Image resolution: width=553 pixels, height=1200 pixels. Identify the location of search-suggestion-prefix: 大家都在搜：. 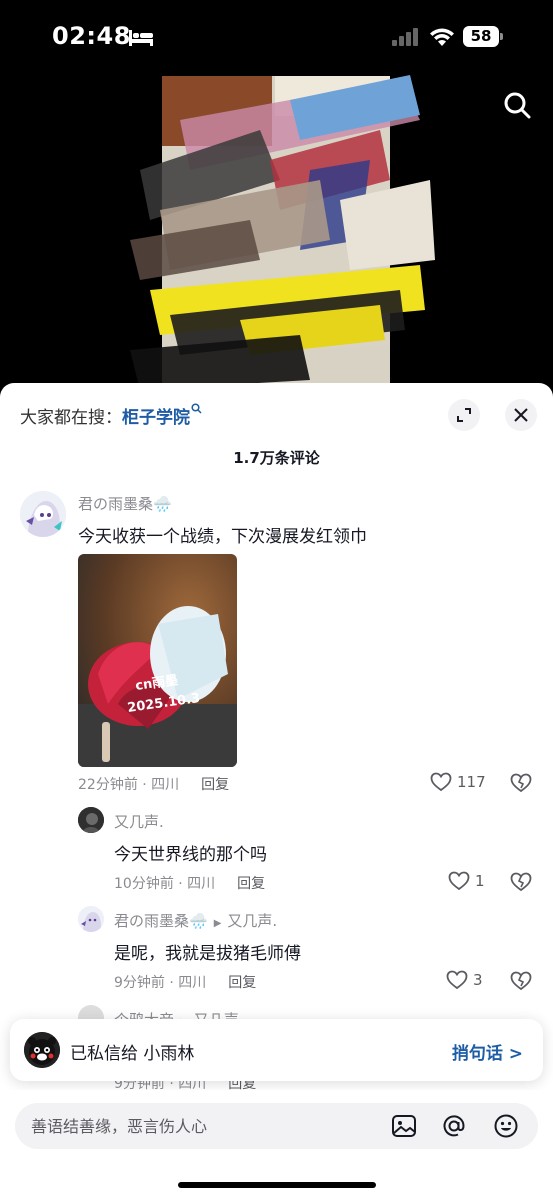
(71, 418).